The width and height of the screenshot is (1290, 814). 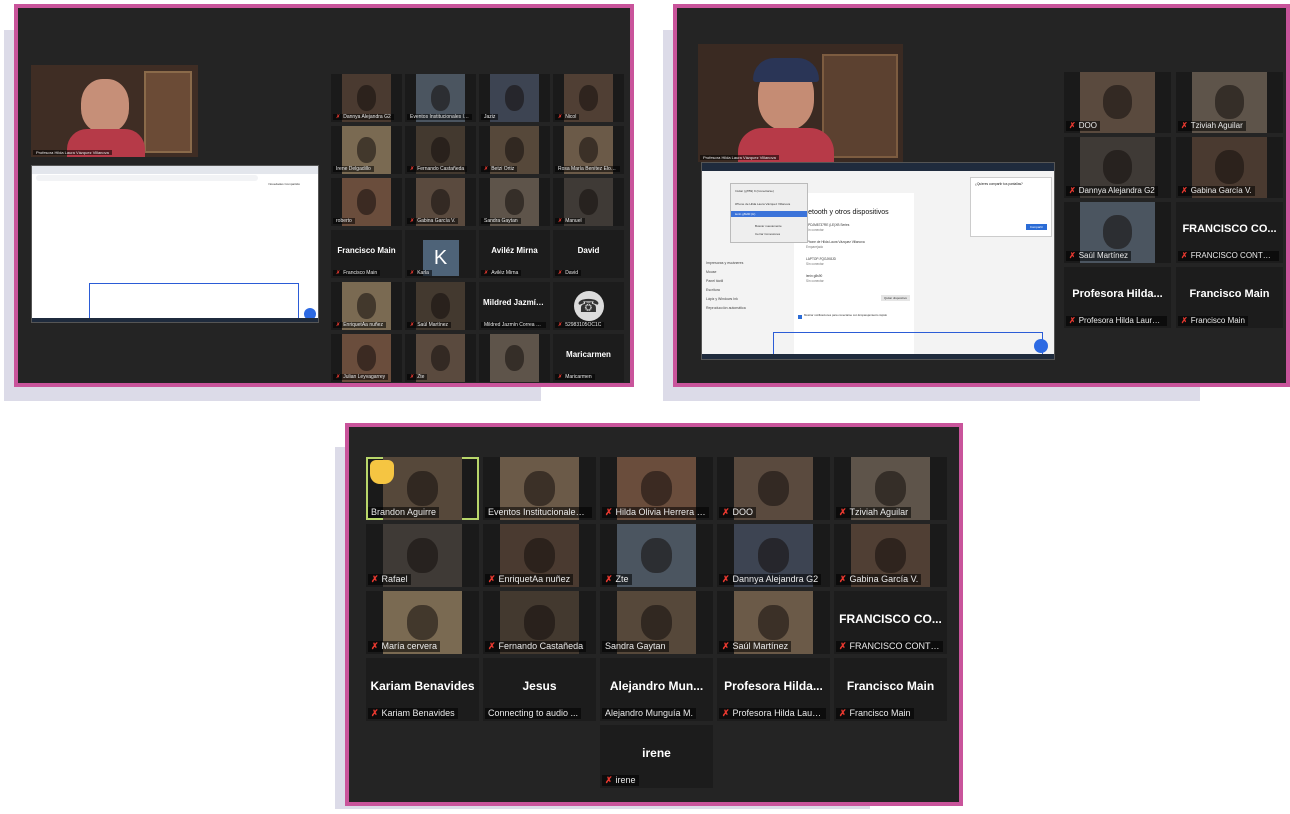 I want to click on participant-name-label: ✗ Aviléz Mirna, so click(x=501, y=272).